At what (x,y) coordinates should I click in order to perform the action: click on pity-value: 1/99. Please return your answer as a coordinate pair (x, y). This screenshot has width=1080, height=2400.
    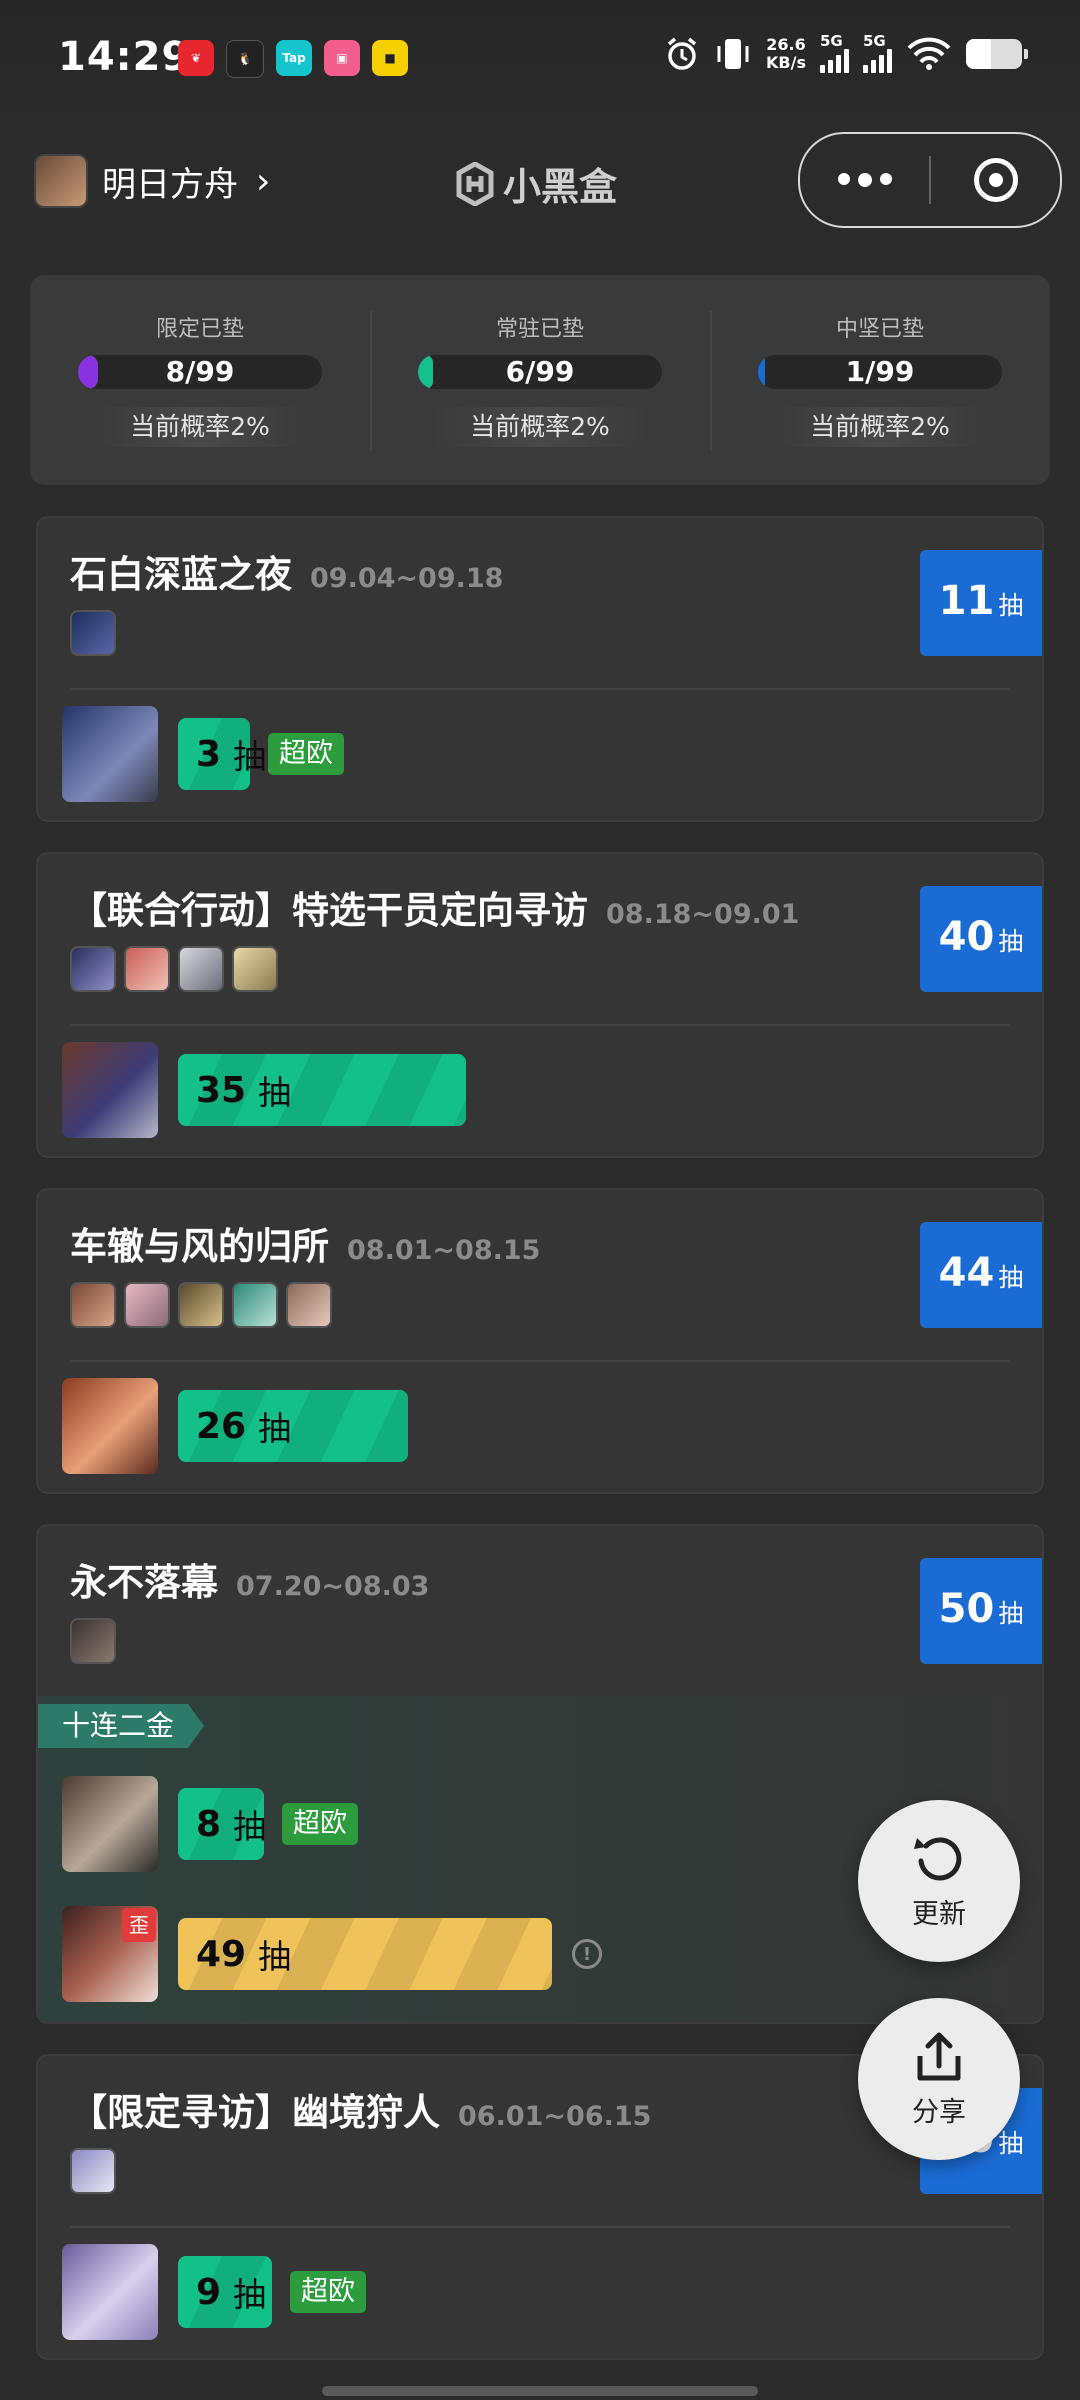
    Looking at the image, I should click on (880, 371).